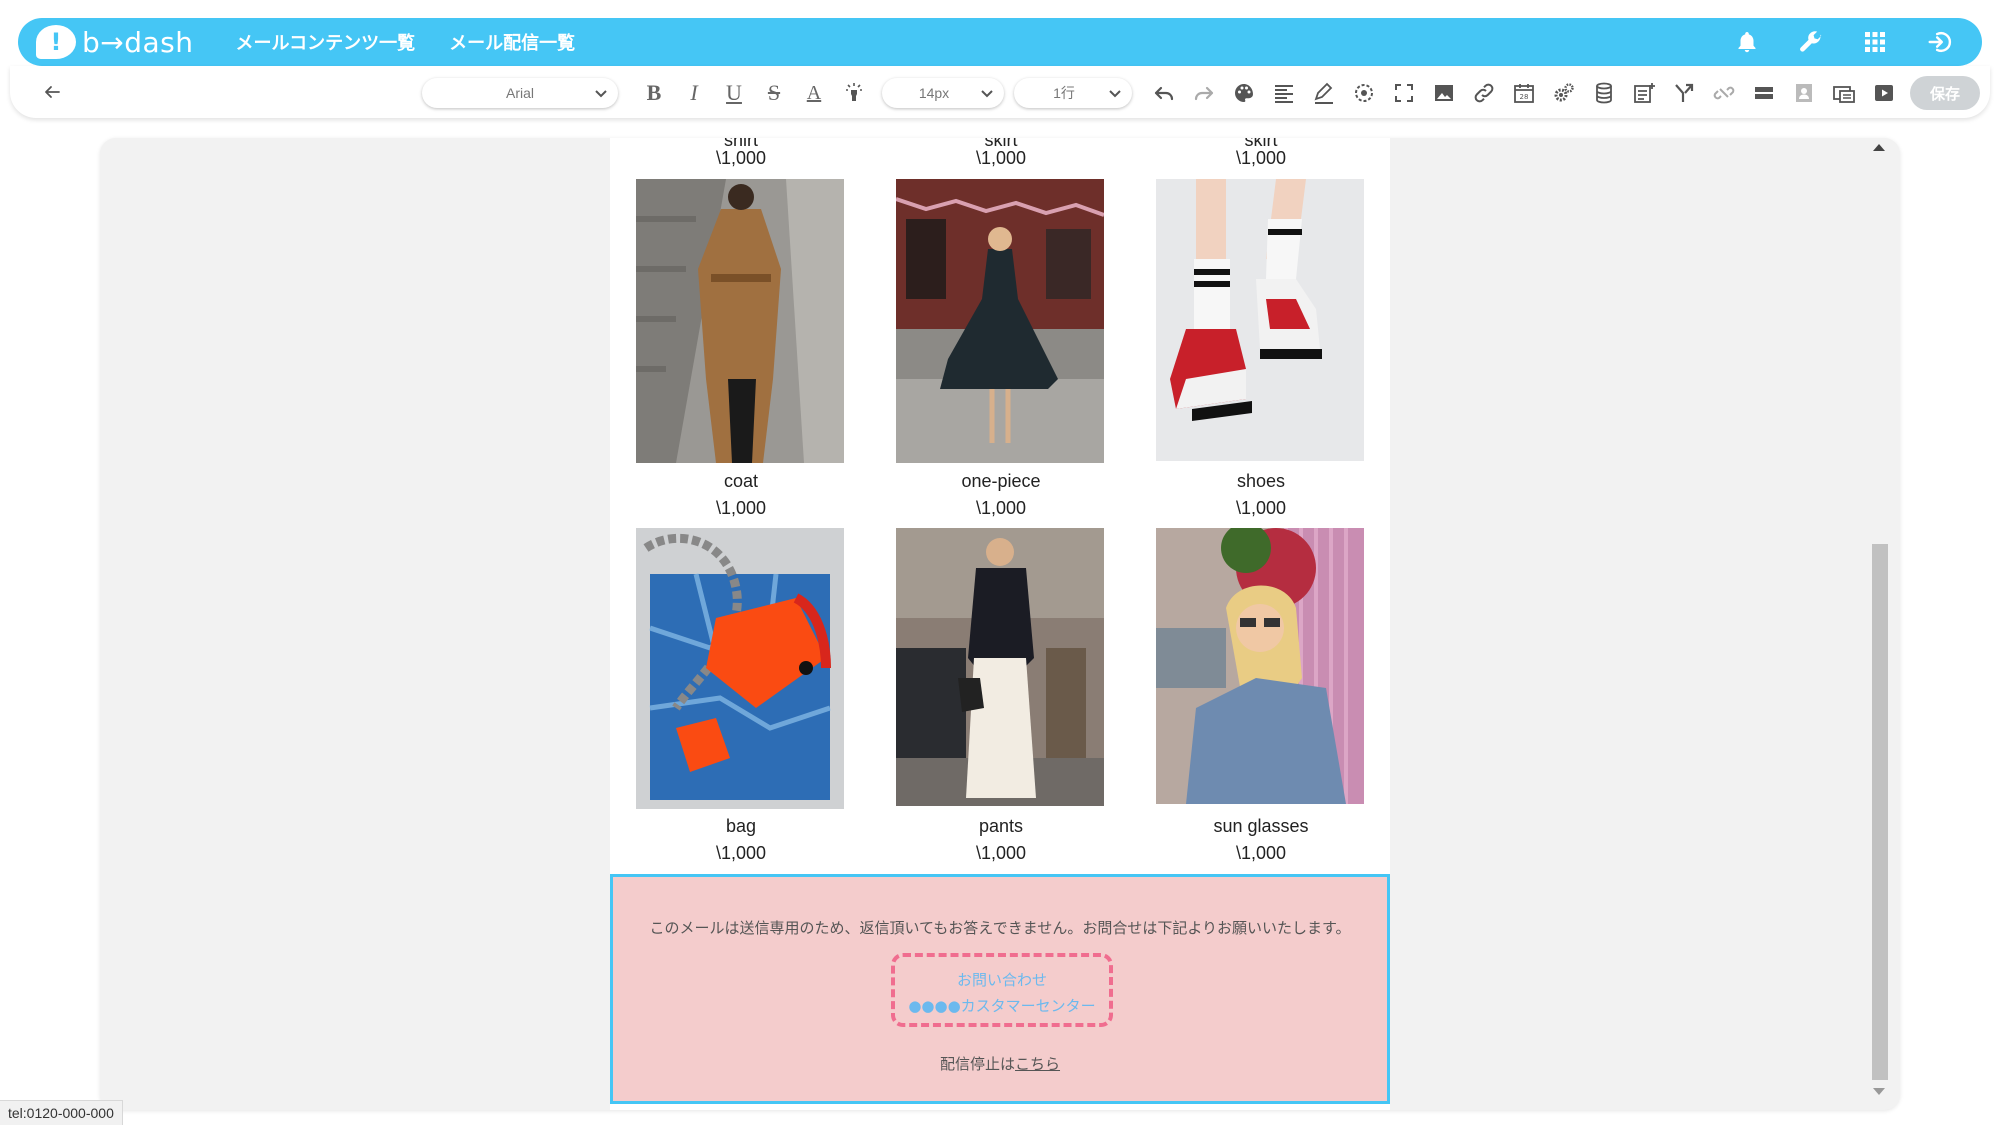 The height and width of the screenshot is (1125, 2000). I want to click on vertical-scrollbar, so click(1879, 624).